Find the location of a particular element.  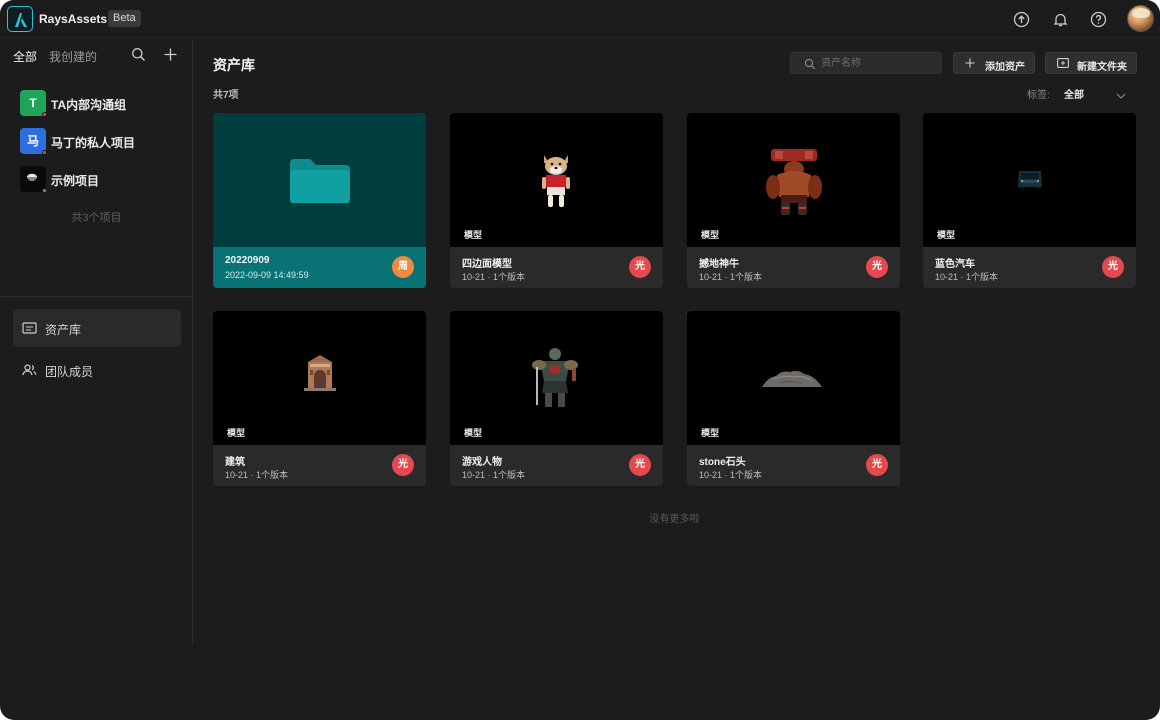

user-avatar is located at coordinates (1140, 18).